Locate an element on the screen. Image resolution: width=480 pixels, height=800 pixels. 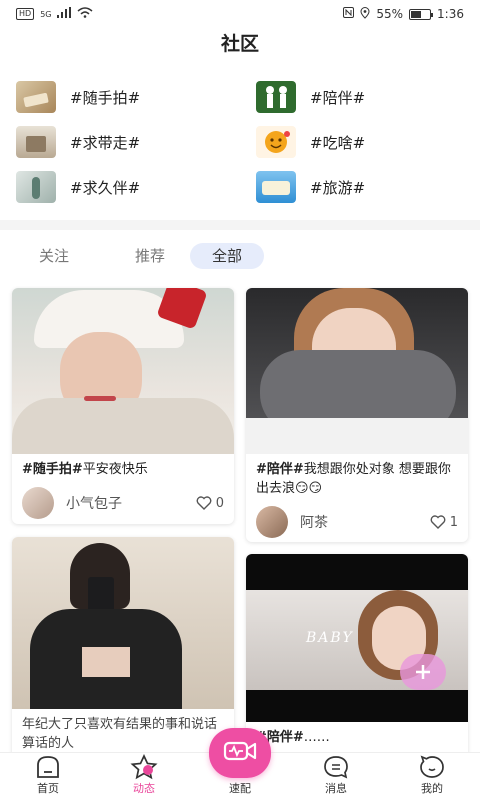
like-count: 1 is located at coordinates (453, 522).